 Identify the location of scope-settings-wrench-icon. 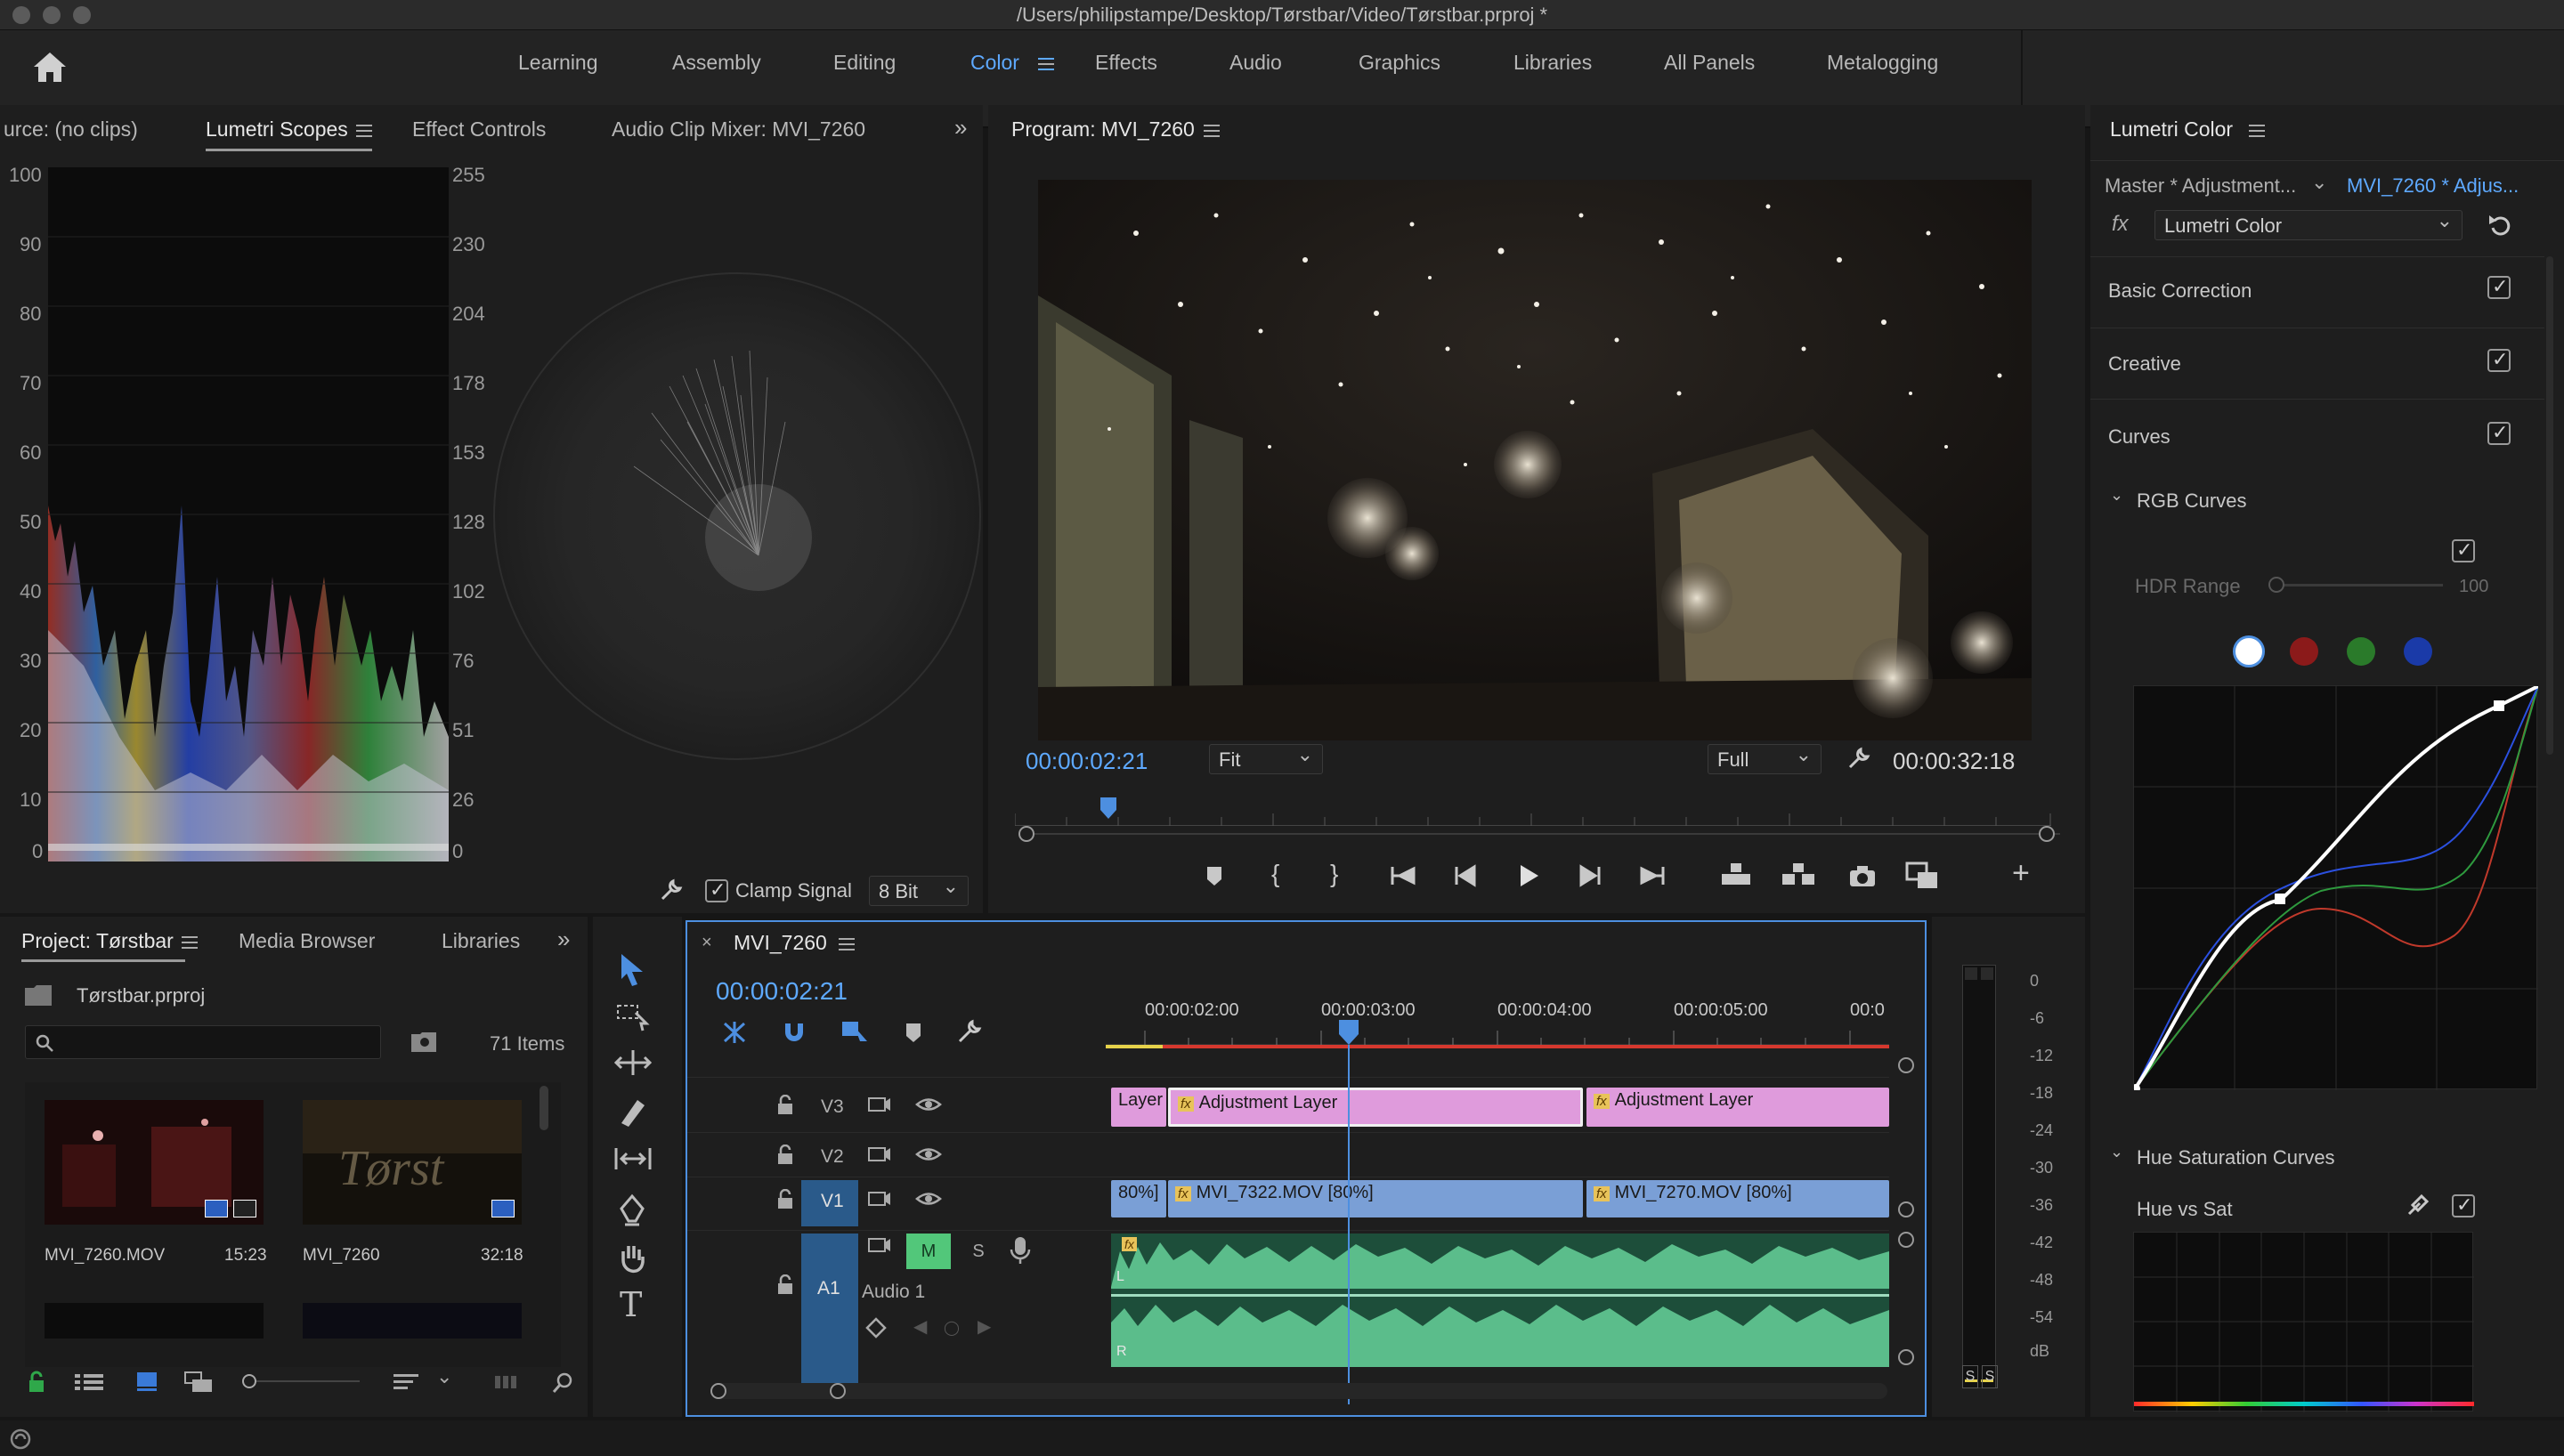
(671, 890).